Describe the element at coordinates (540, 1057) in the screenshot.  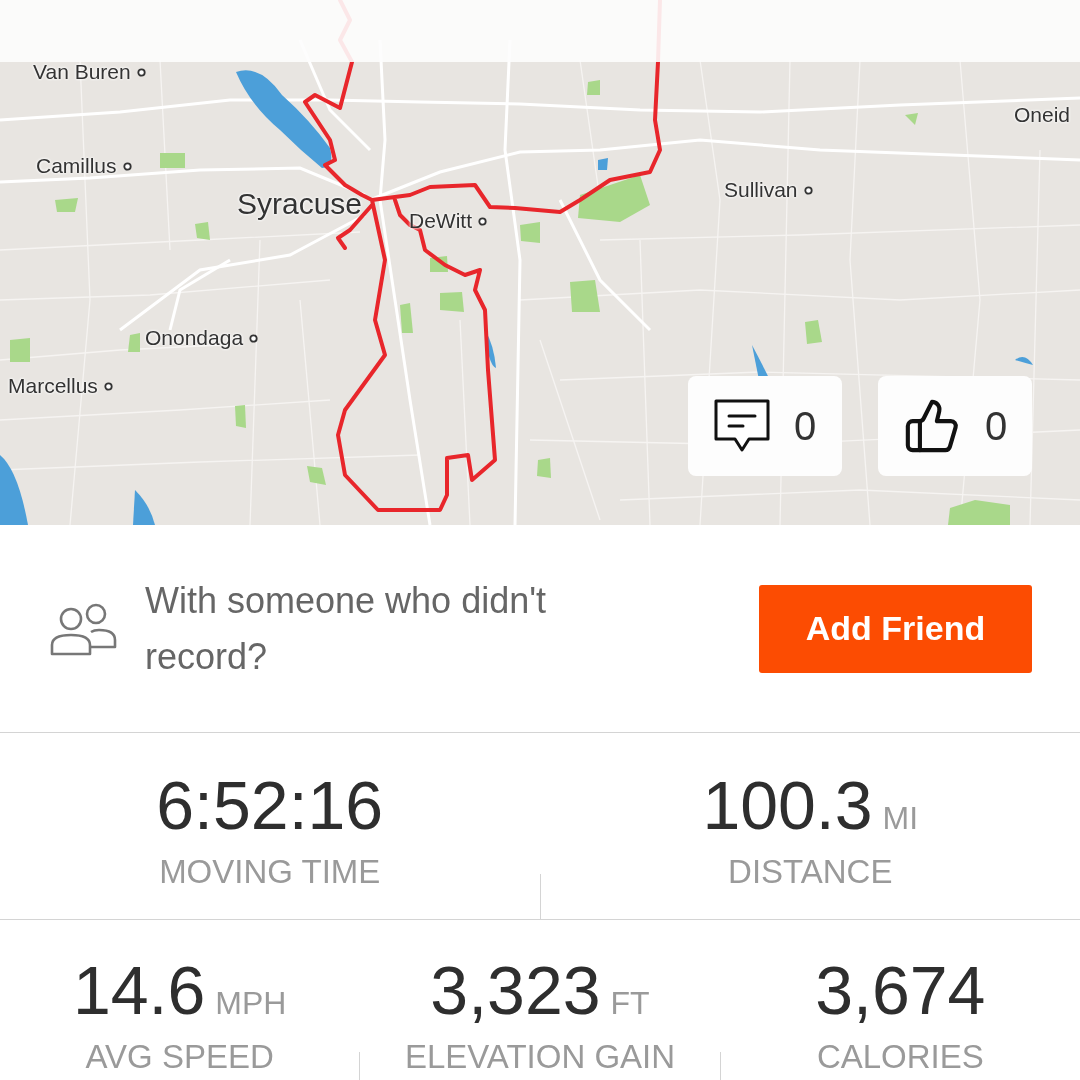
I see `stat-label: ELEVATION GAIN` at that location.